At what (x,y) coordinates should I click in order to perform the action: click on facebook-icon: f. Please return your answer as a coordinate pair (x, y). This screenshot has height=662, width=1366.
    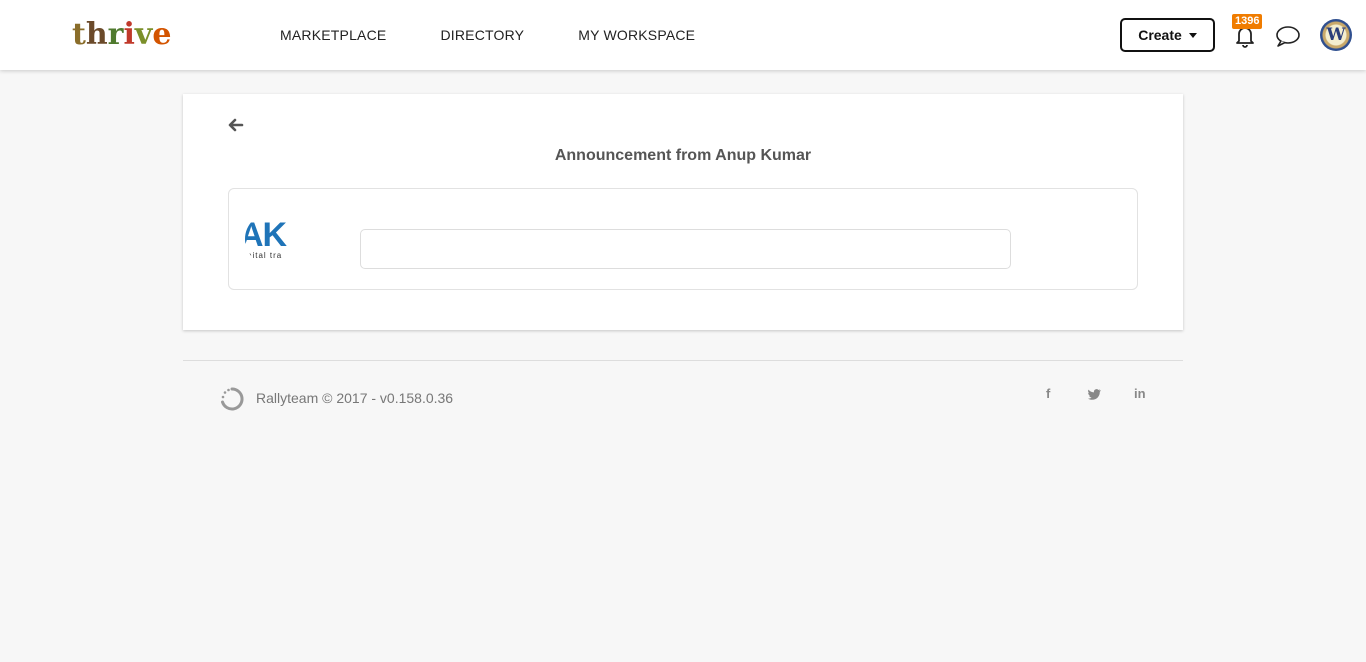
    Looking at the image, I should click on (1048, 393).